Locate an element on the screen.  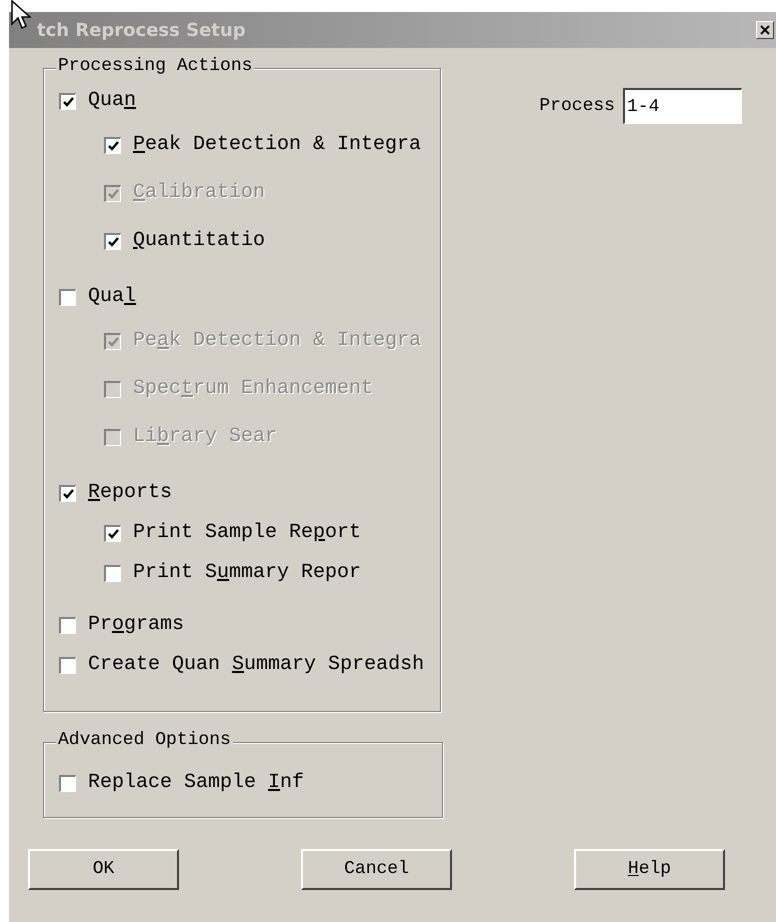
checkbox-label: Spect rum Enhancement is located at coordinates (253, 389).